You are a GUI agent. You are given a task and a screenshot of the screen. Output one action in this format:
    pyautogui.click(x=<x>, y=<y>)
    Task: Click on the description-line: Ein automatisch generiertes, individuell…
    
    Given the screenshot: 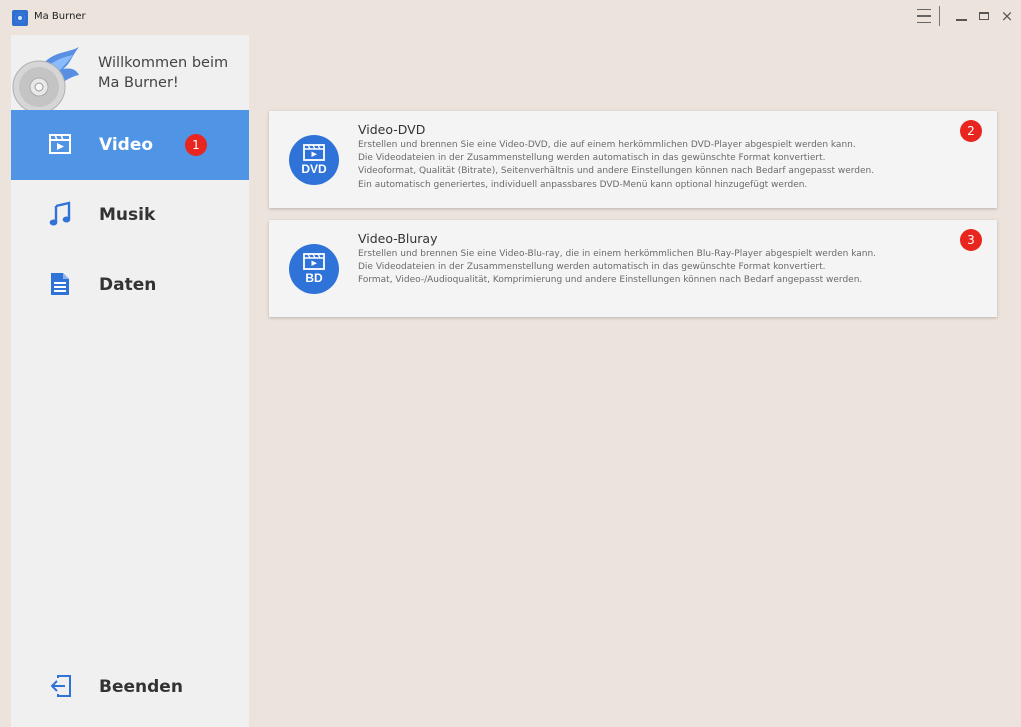 What is the action you would take?
    pyautogui.click(x=583, y=184)
    